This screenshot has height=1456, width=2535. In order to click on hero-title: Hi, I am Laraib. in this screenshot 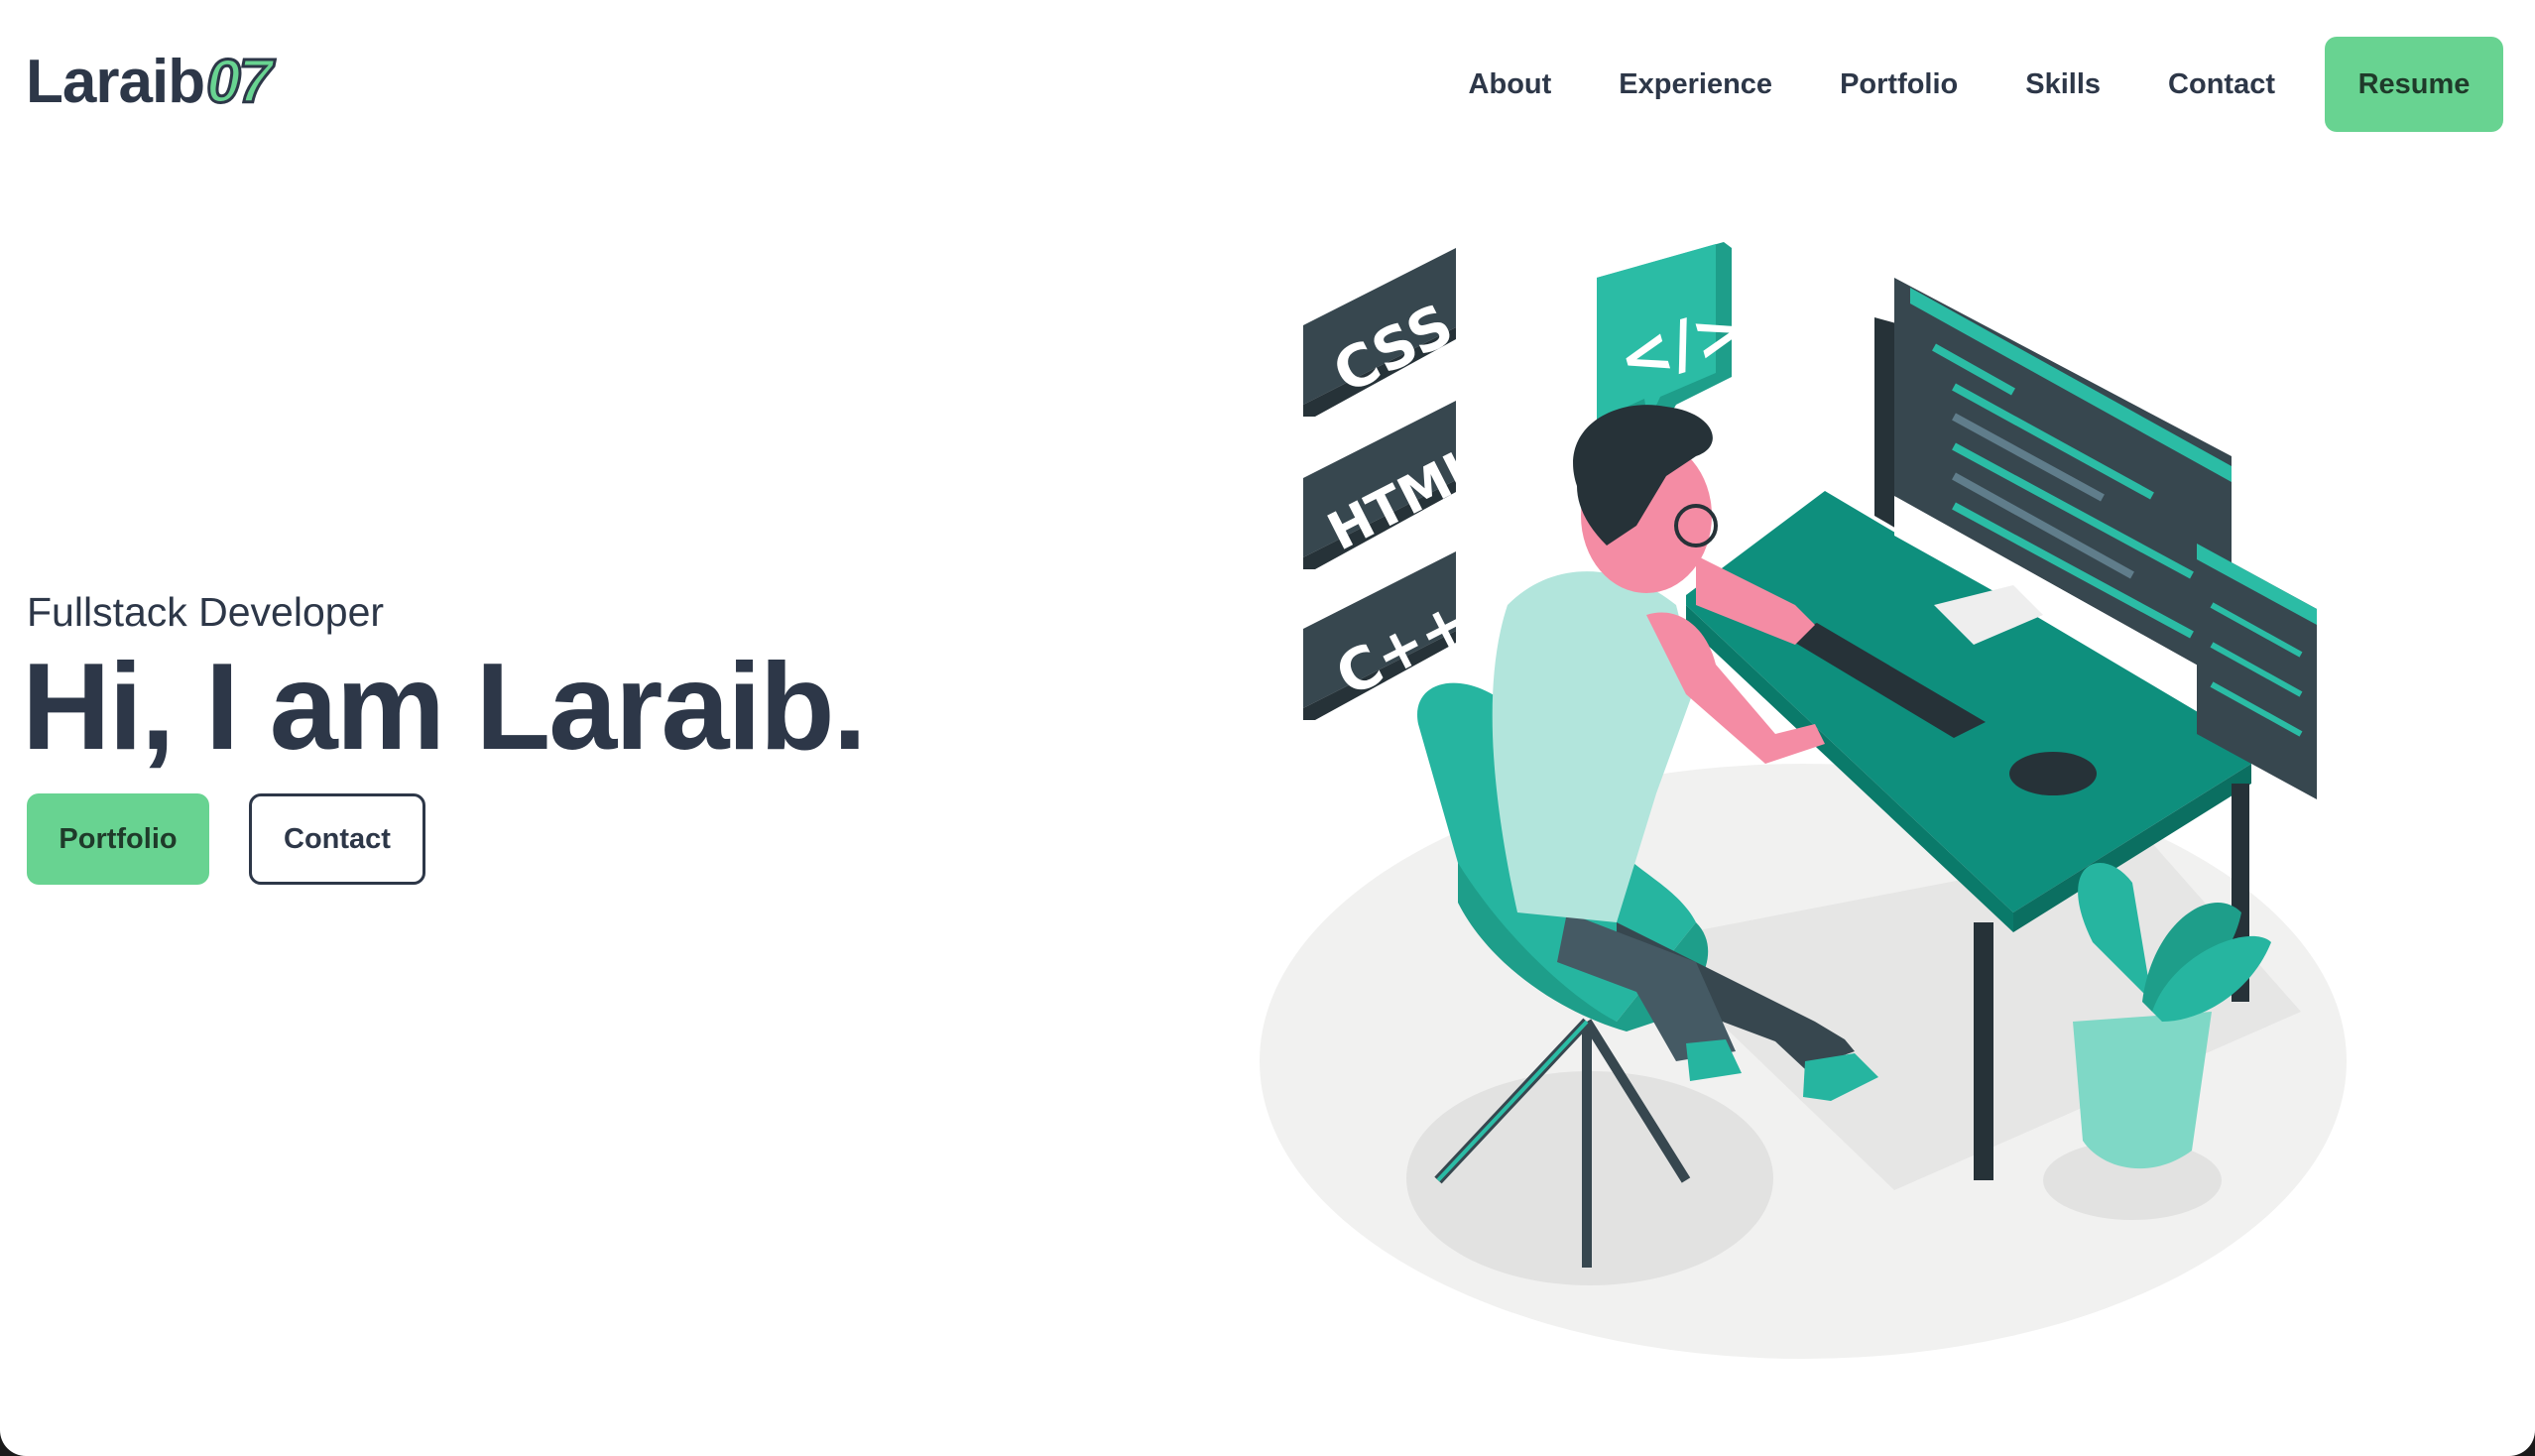, I will do `click(444, 707)`.